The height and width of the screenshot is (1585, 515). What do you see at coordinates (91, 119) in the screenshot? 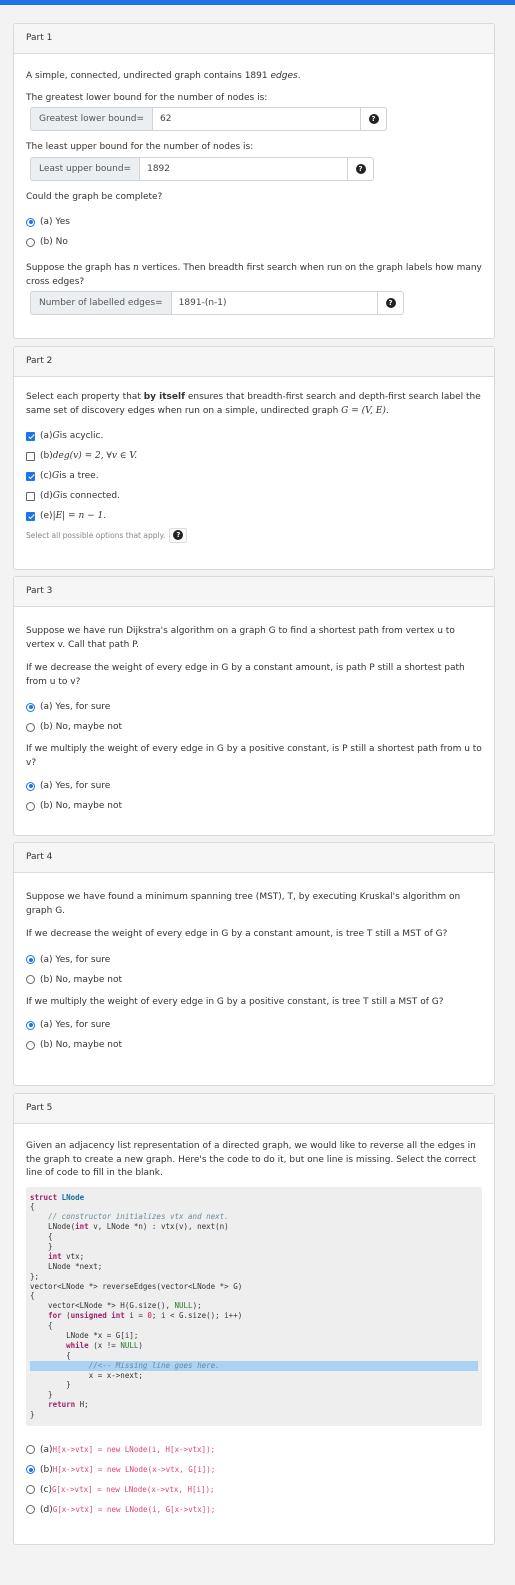
I see `glb-label: Greatest lower bound=` at bounding box center [91, 119].